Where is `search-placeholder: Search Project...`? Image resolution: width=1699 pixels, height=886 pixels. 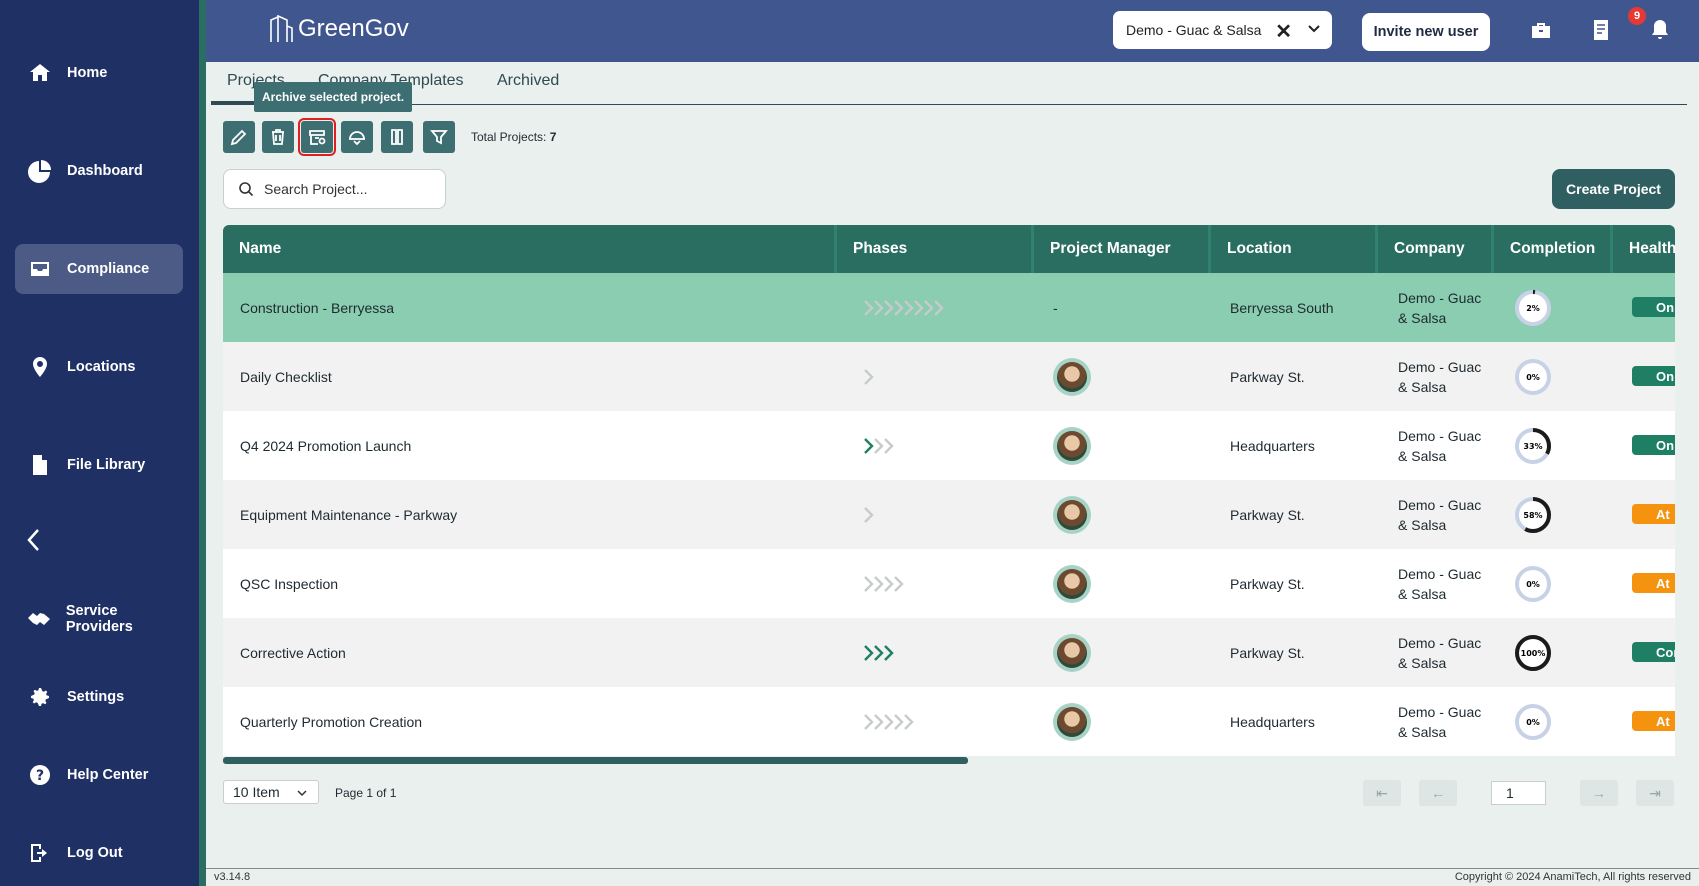 search-placeholder: Search Project... is located at coordinates (316, 189).